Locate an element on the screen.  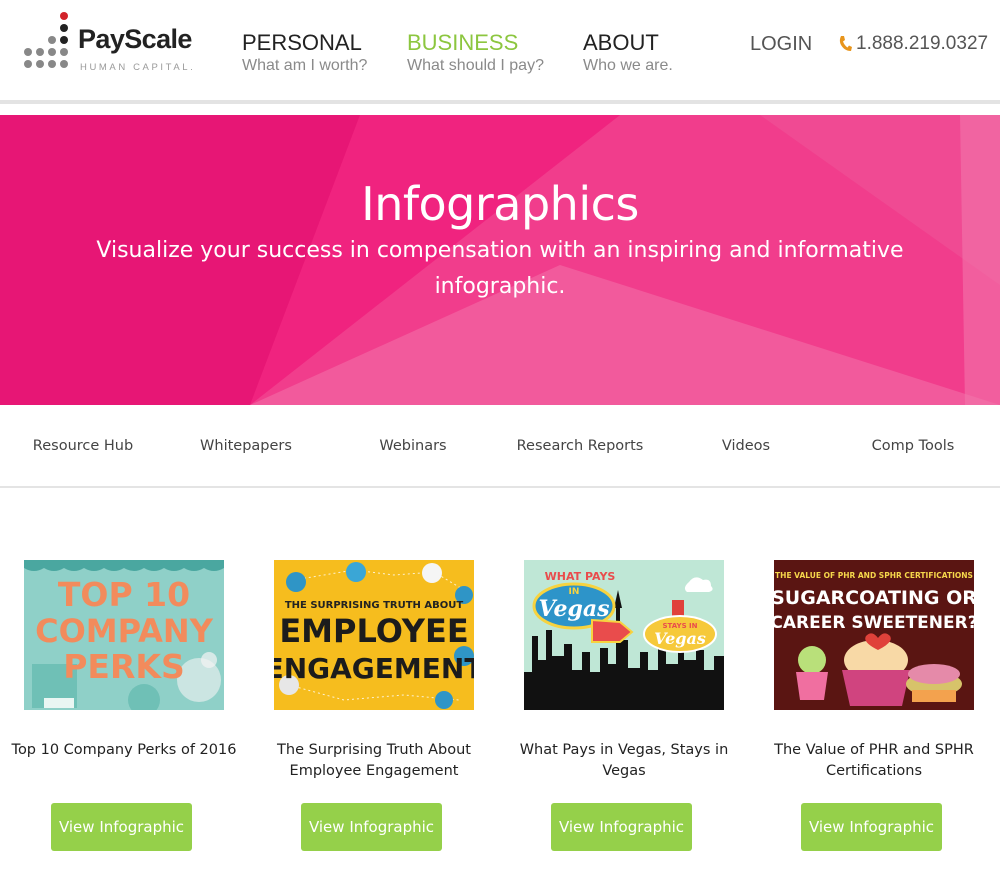
nav-business: BUSINESS What should I pay? is located at coordinates (475, 53).